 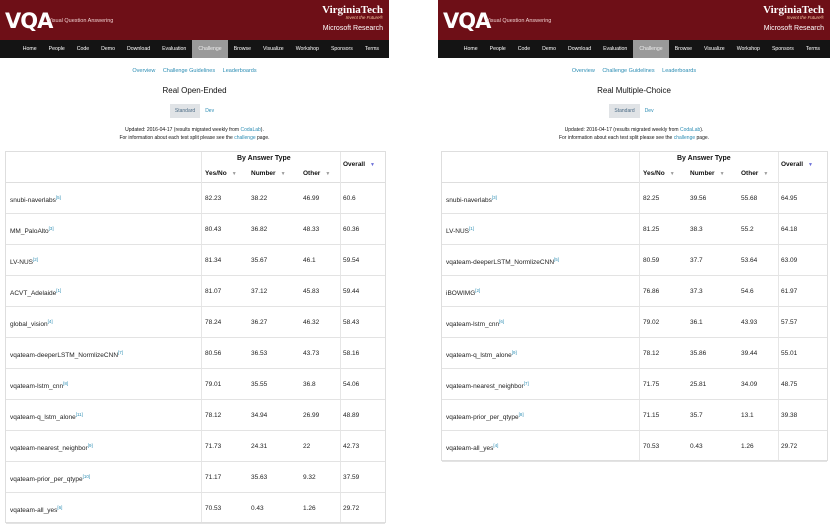 I want to click on team-label: MM_PaloAlto, so click(x=29, y=232).